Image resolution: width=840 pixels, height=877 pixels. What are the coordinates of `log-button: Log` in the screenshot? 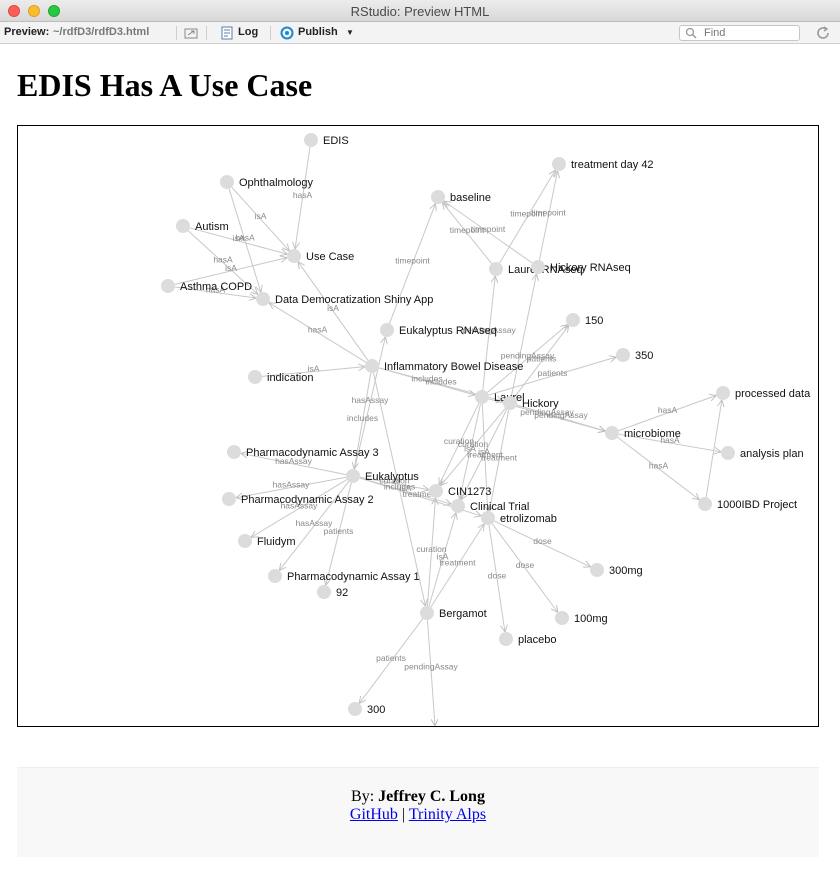 It's located at (248, 32).